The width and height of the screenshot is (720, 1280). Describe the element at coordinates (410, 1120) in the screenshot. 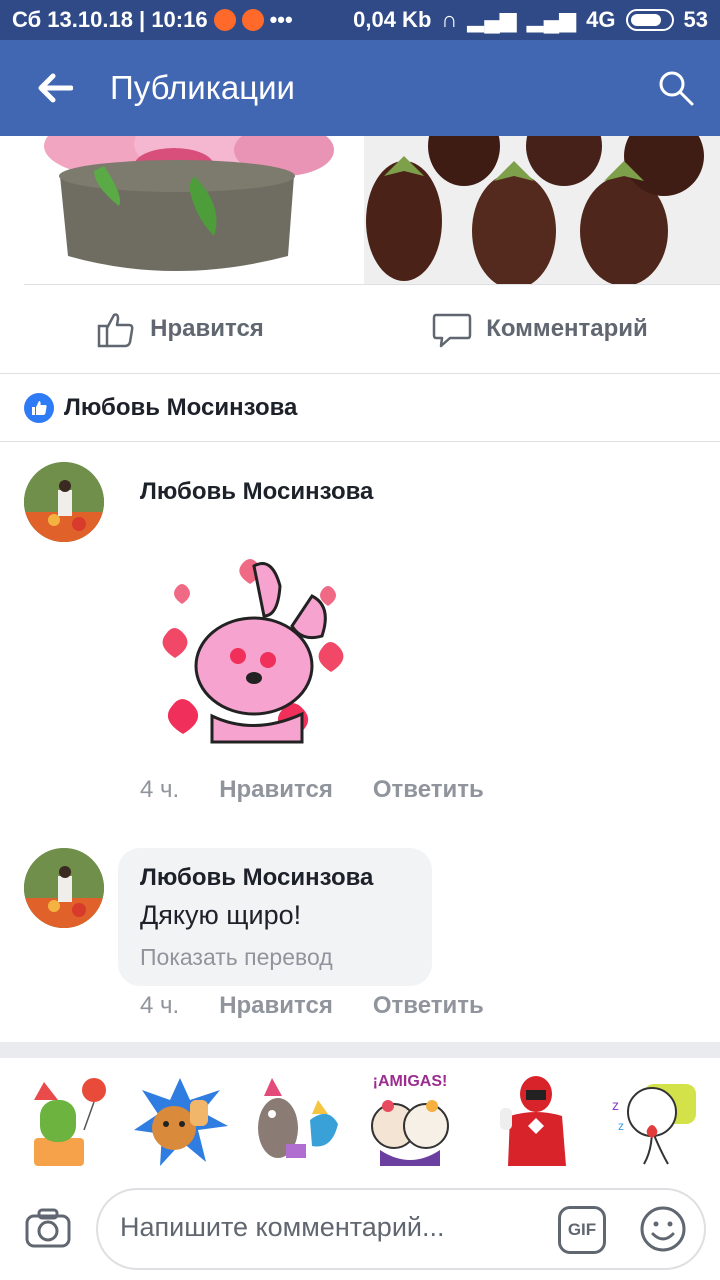

I see `amigas-sticker: ¡AMIGAS!` at that location.